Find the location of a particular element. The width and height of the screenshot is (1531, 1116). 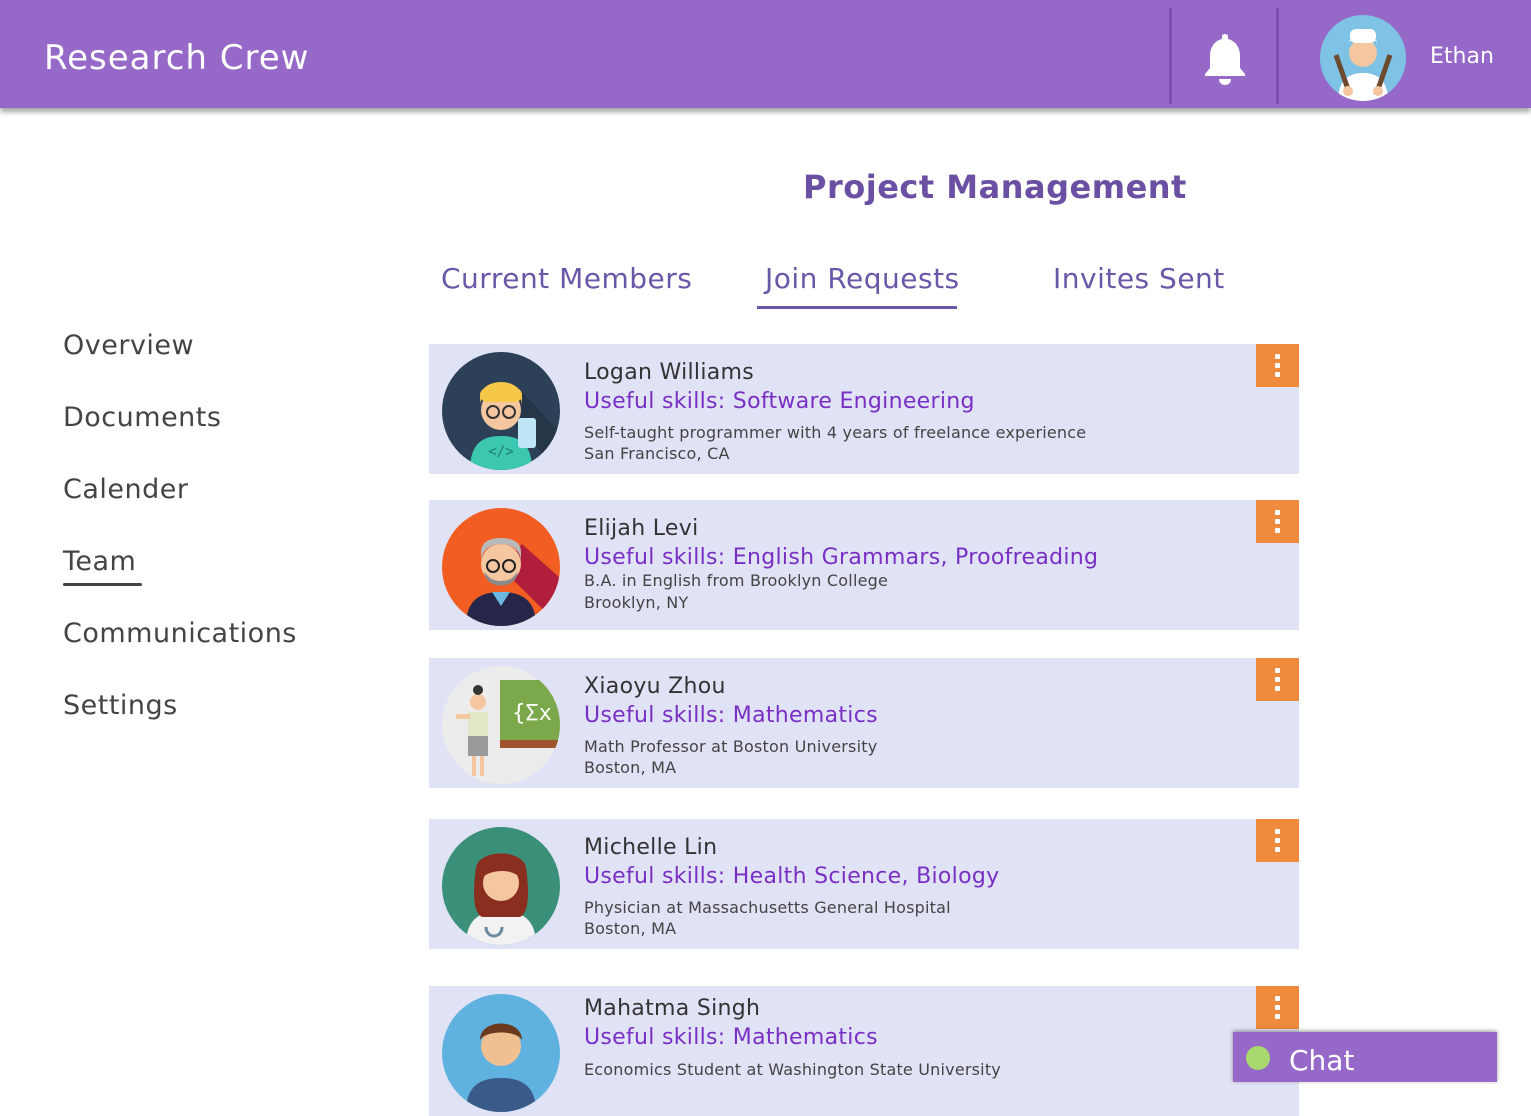

member-name: Elijah Levi is located at coordinates (641, 528).